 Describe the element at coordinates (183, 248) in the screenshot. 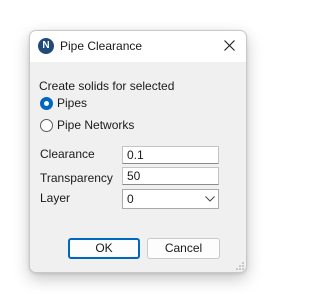

I see `cancel-button: Cancel` at that location.